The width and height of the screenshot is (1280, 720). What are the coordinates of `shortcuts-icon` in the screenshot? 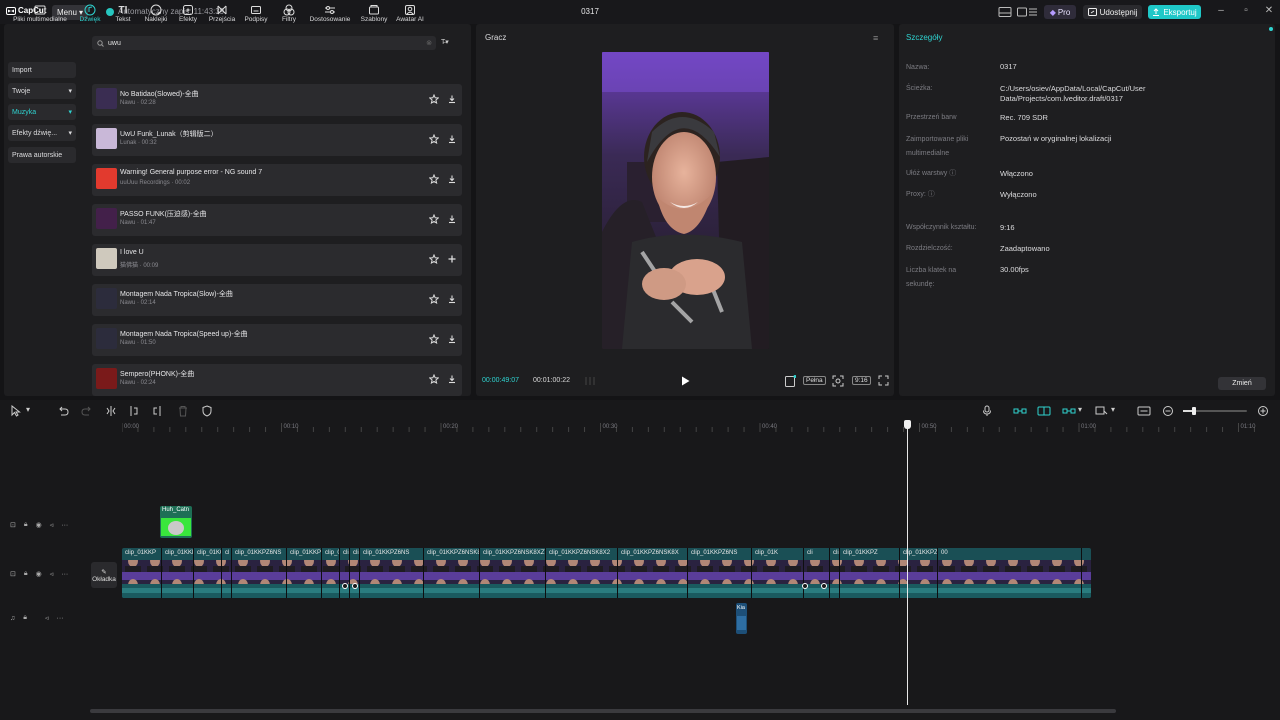 It's located at (1022, 12).